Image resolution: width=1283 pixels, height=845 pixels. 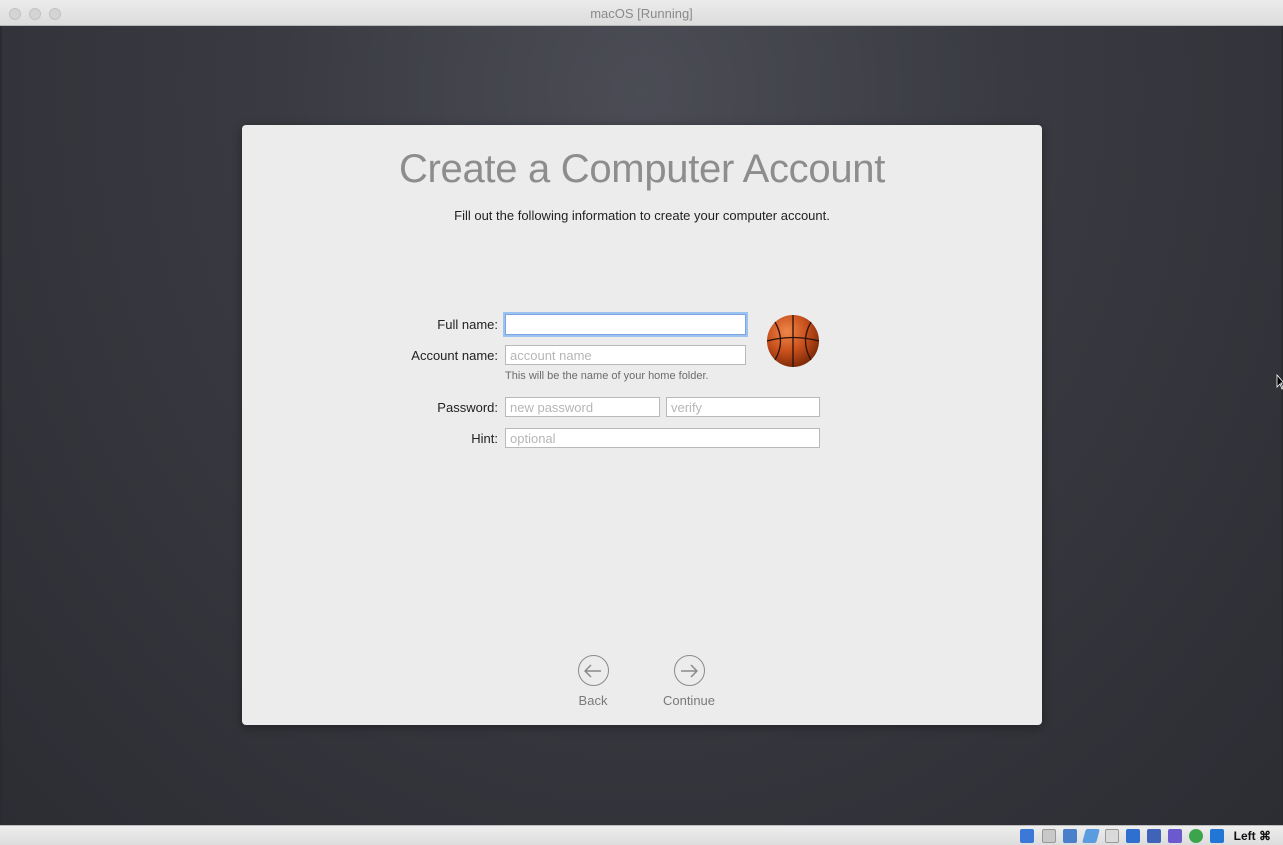 I want to click on screen-capture-icon, so click(x=1154, y=836).